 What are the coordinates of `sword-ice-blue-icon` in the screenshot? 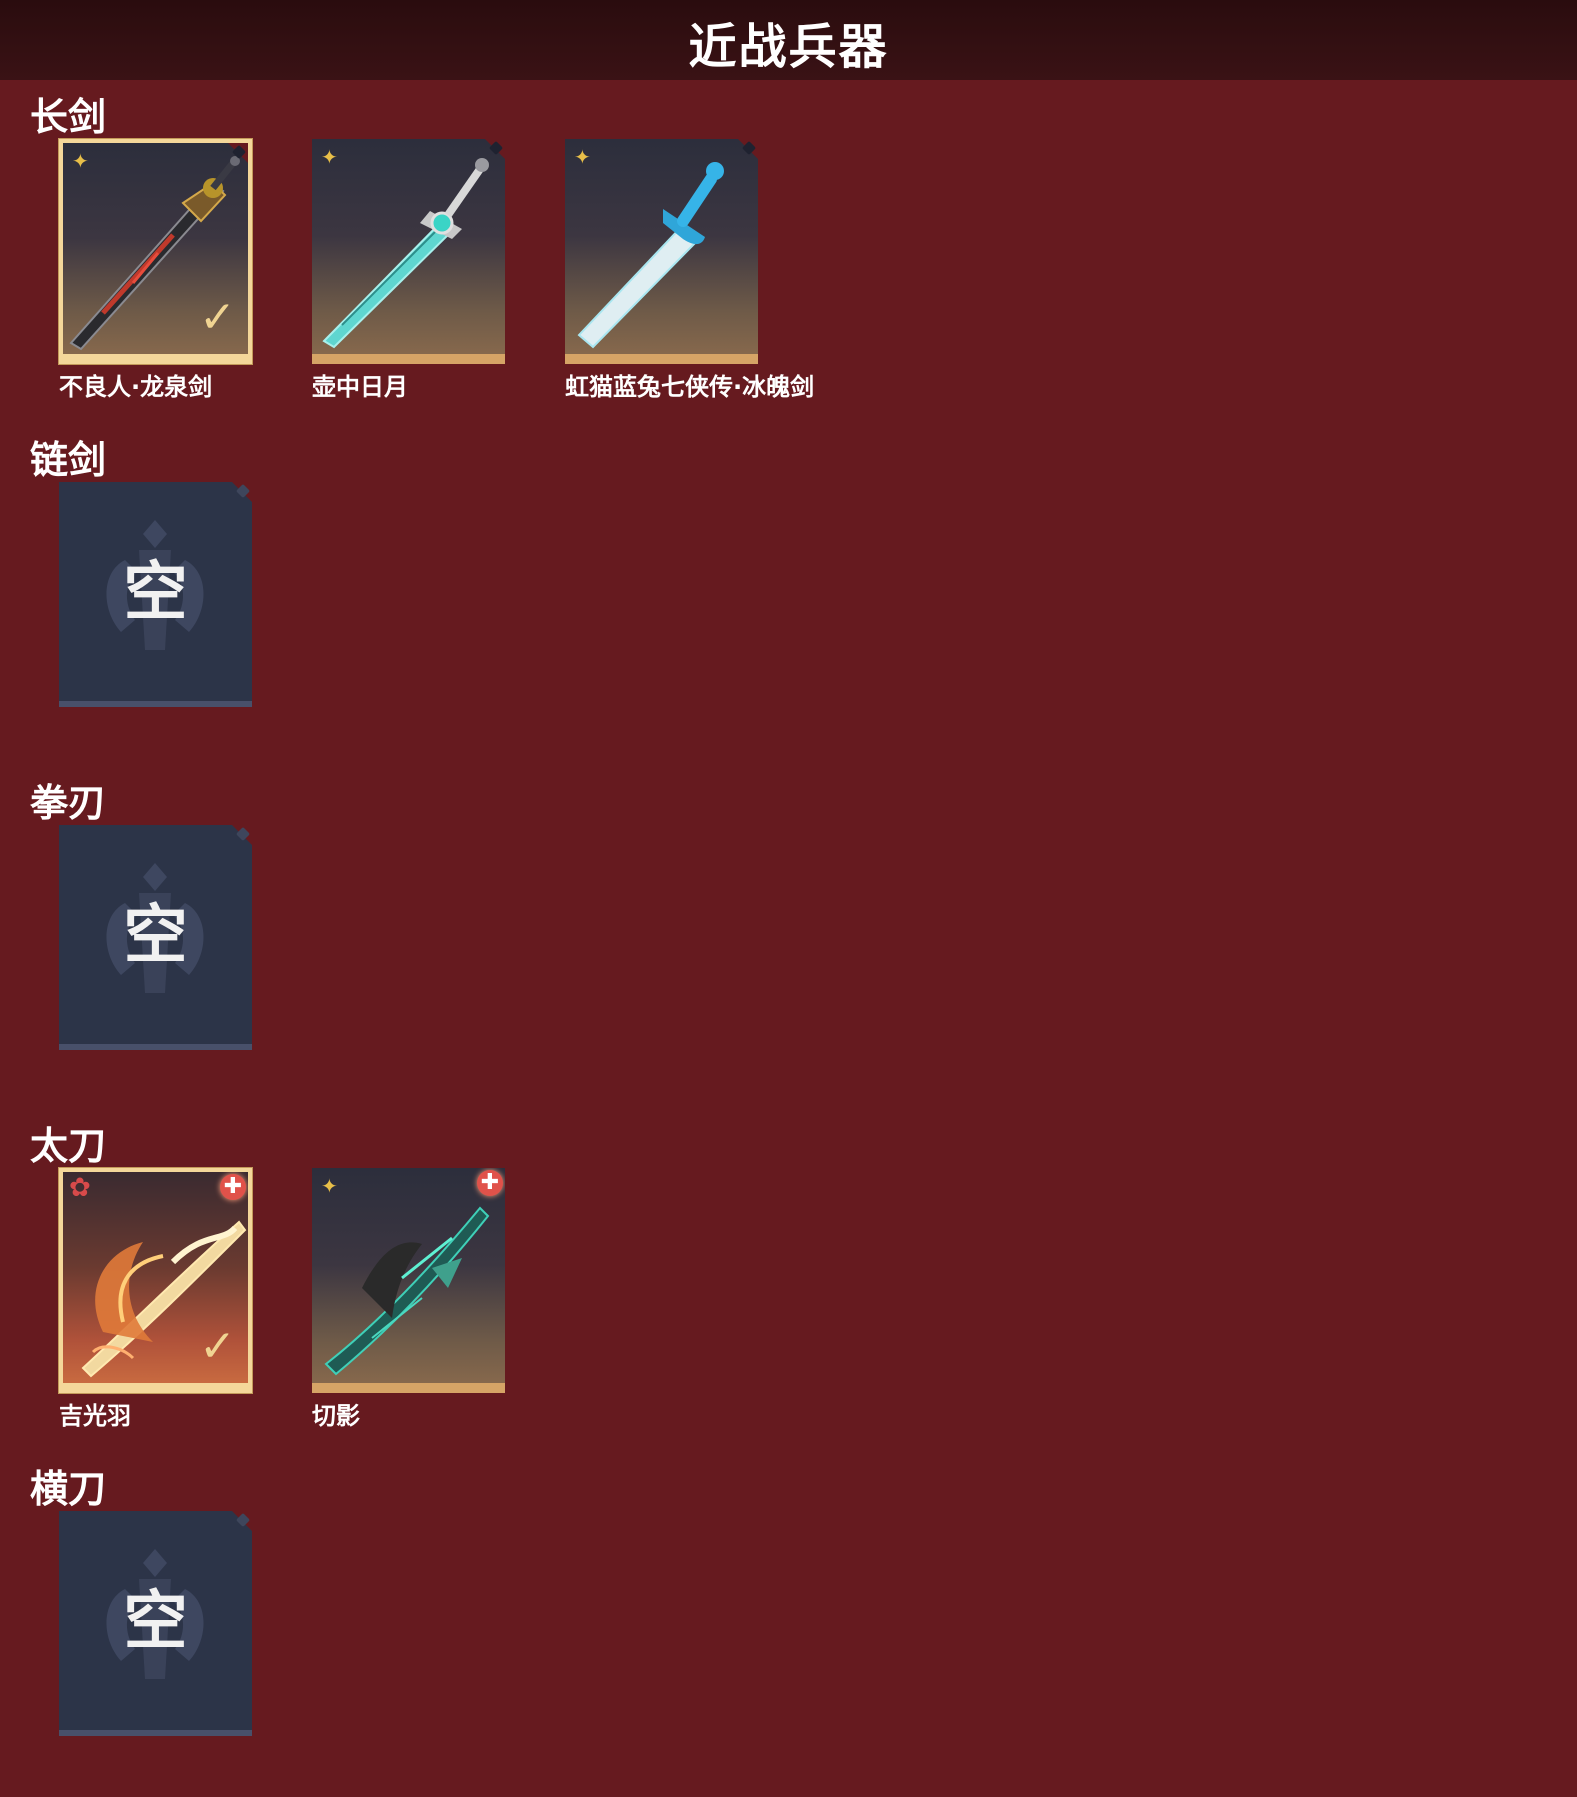 It's located at (650, 255).